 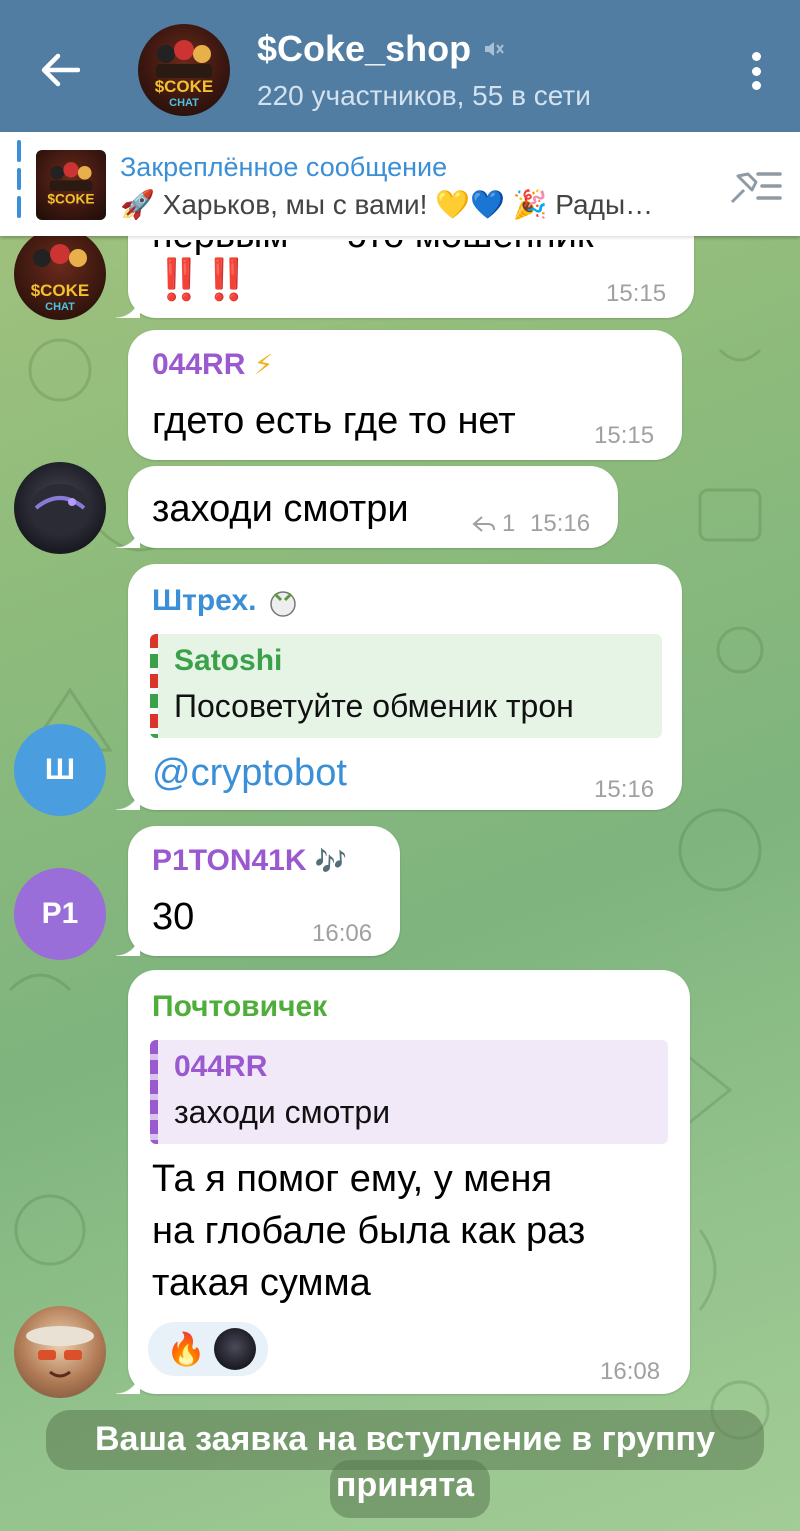 What do you see at coordinates (331, 861) in the screenshot?
I see `music-notes-icon: 🎶` at bounding box center [331, 861].